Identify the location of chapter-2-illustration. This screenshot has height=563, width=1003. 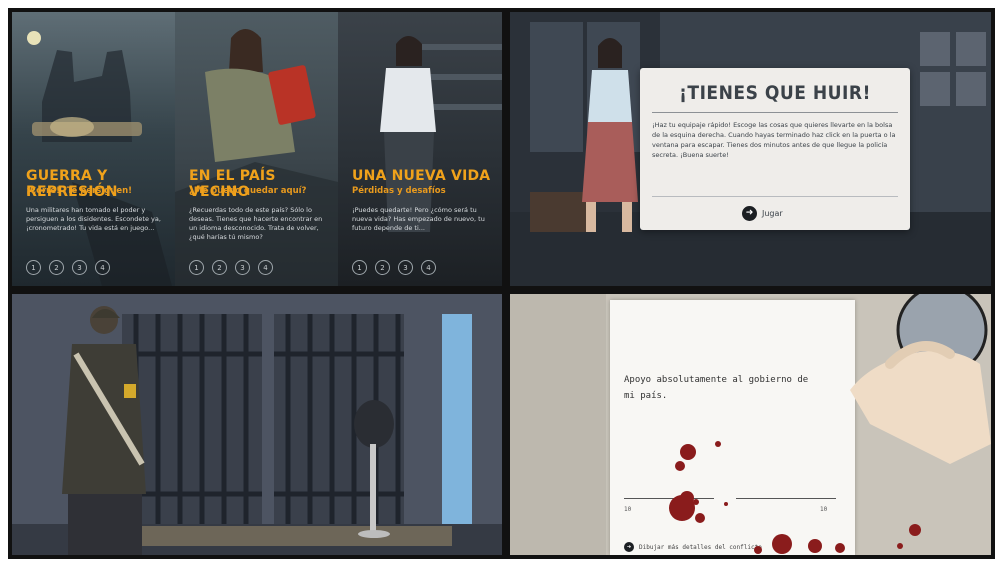
(256, 157).